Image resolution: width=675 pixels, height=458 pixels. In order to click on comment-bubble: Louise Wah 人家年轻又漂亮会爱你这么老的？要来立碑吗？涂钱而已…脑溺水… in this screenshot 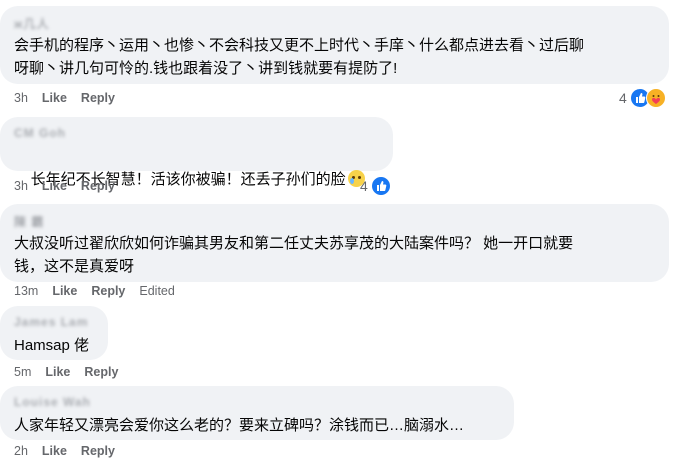, I will do `click(257, 413)`.